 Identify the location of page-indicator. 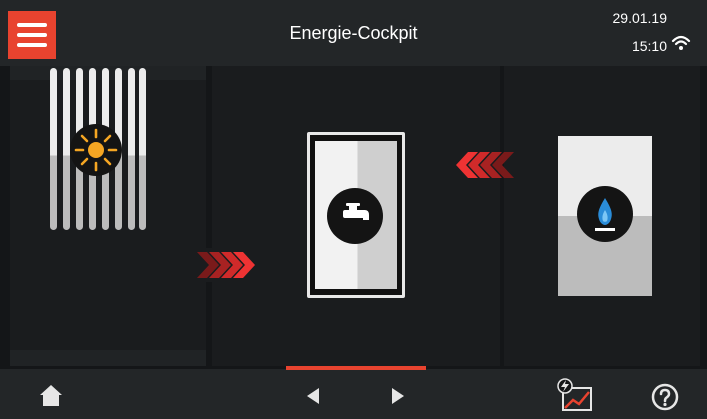
(356, 368).